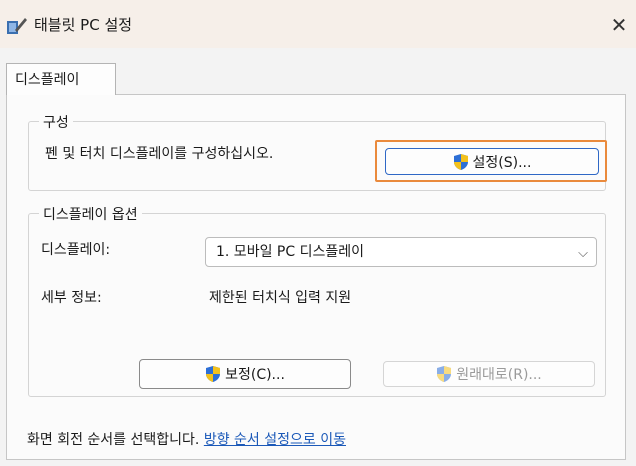 This screenshot has width=636, height=466. Describe the element at coordinates (71, 298) in the screenshot. I see `details-label: 세부 정보:` at that location.